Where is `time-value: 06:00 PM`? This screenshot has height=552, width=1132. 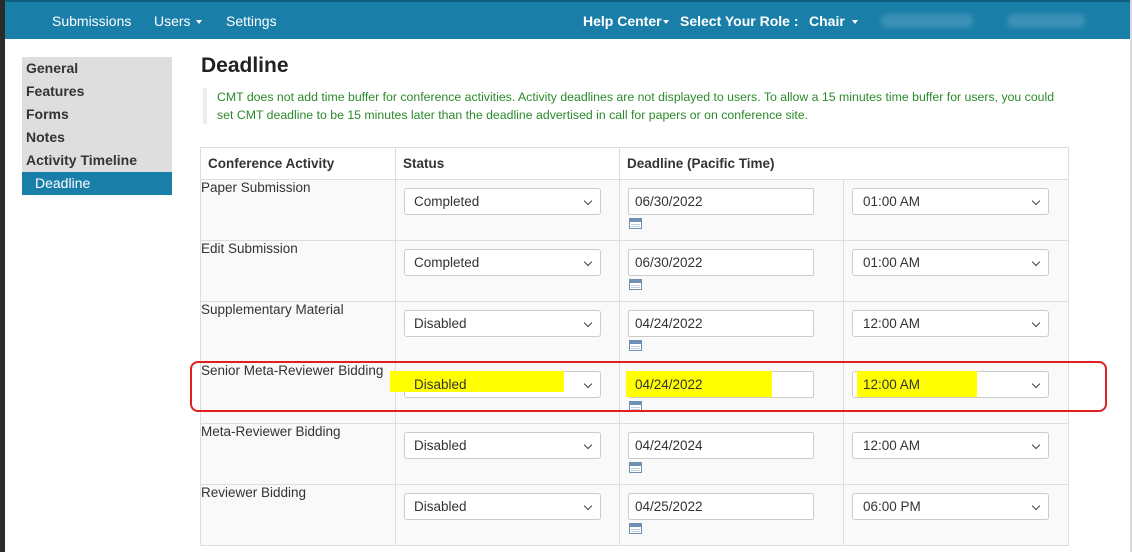 time-value: 06:00 PM is located at coordinates (892, 506).